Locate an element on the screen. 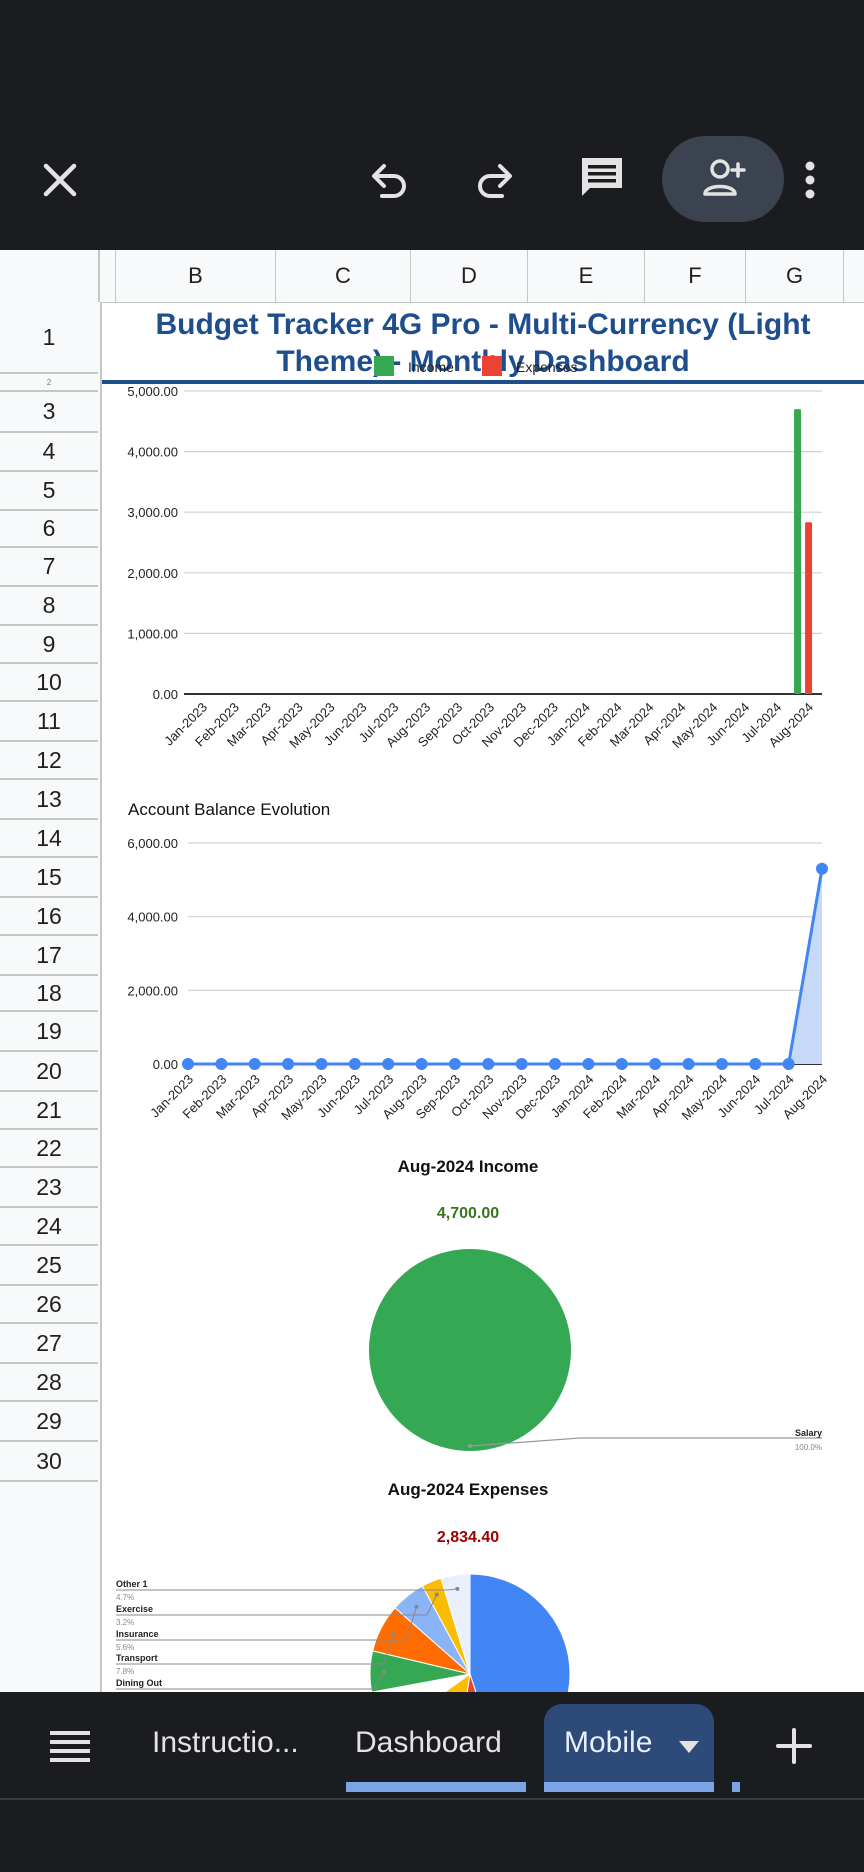 Image resolution: width=864 pixels, height=1872 pixels. balance-point-mar-2023 is located at coordinates (254, 1064).